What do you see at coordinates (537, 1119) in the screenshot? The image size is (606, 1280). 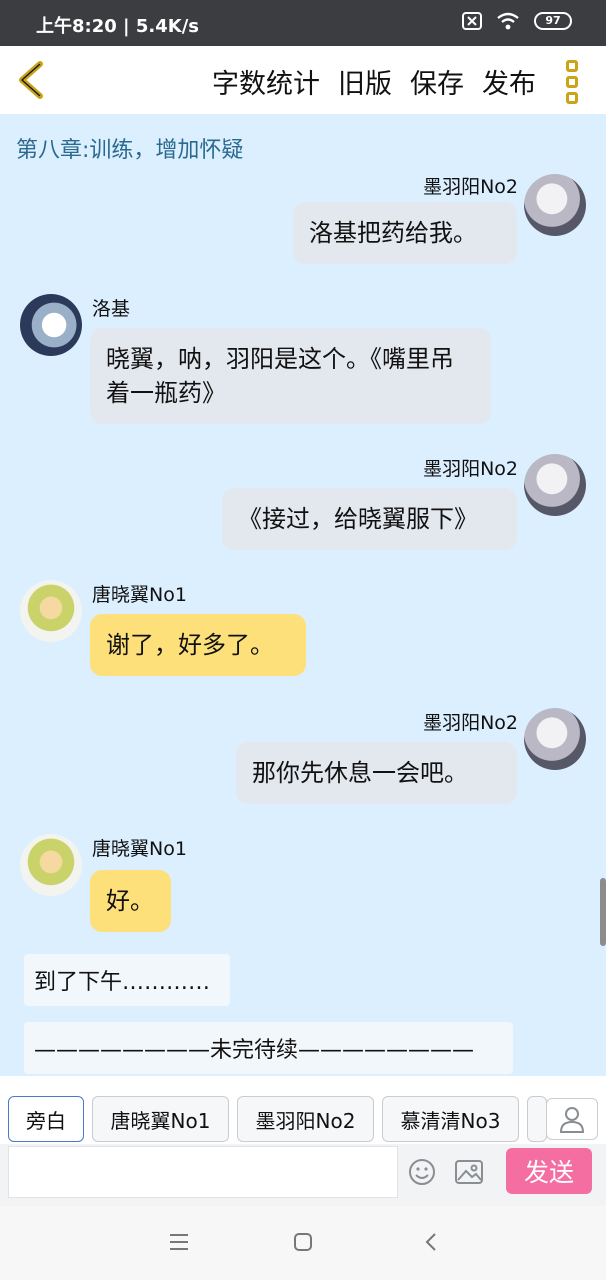 I see `role-chip-more` at bounding box center [537, 1119].